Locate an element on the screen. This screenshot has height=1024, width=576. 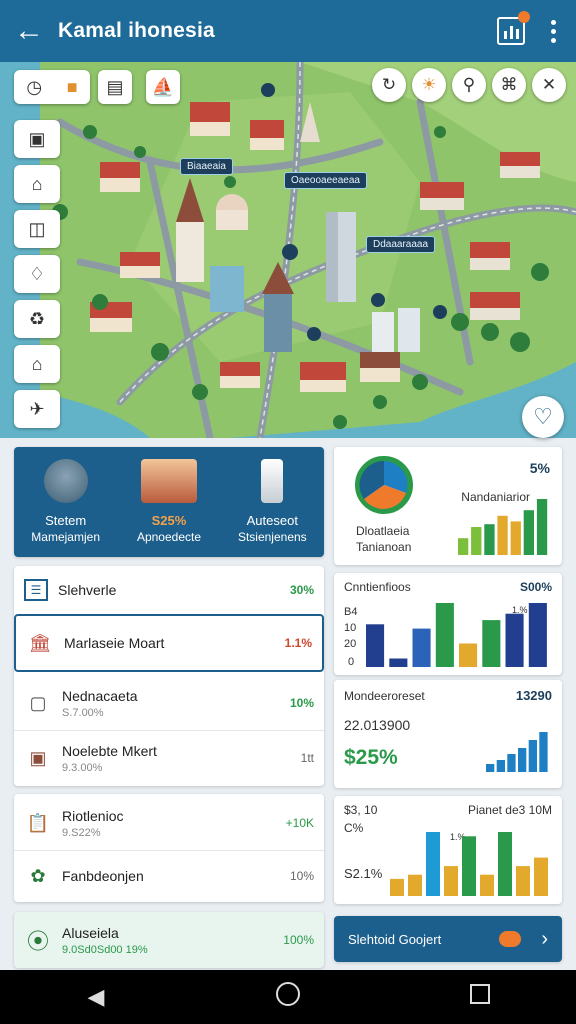
document-button: ▤ is located at coordinates (115, 87).